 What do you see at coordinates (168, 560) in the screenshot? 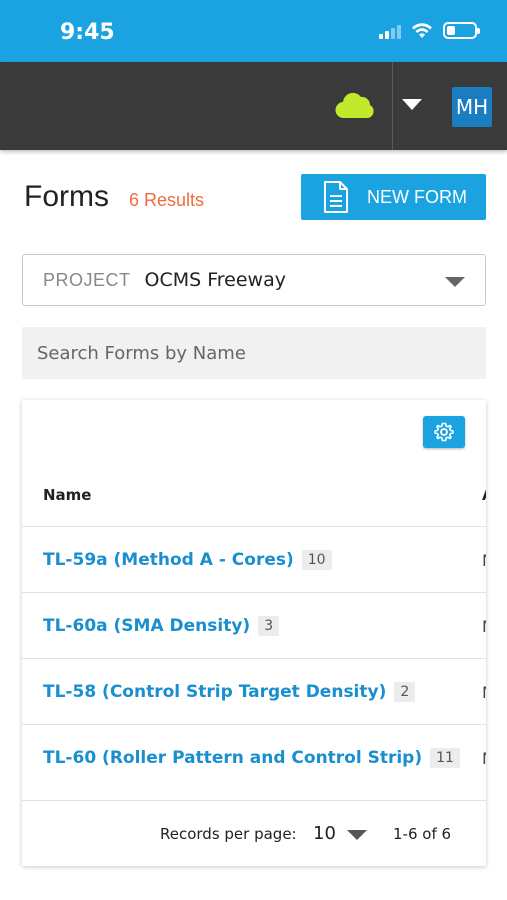
I see `form-link: TL-59a (Method A - Cores)` at bounding box center [168, 560].